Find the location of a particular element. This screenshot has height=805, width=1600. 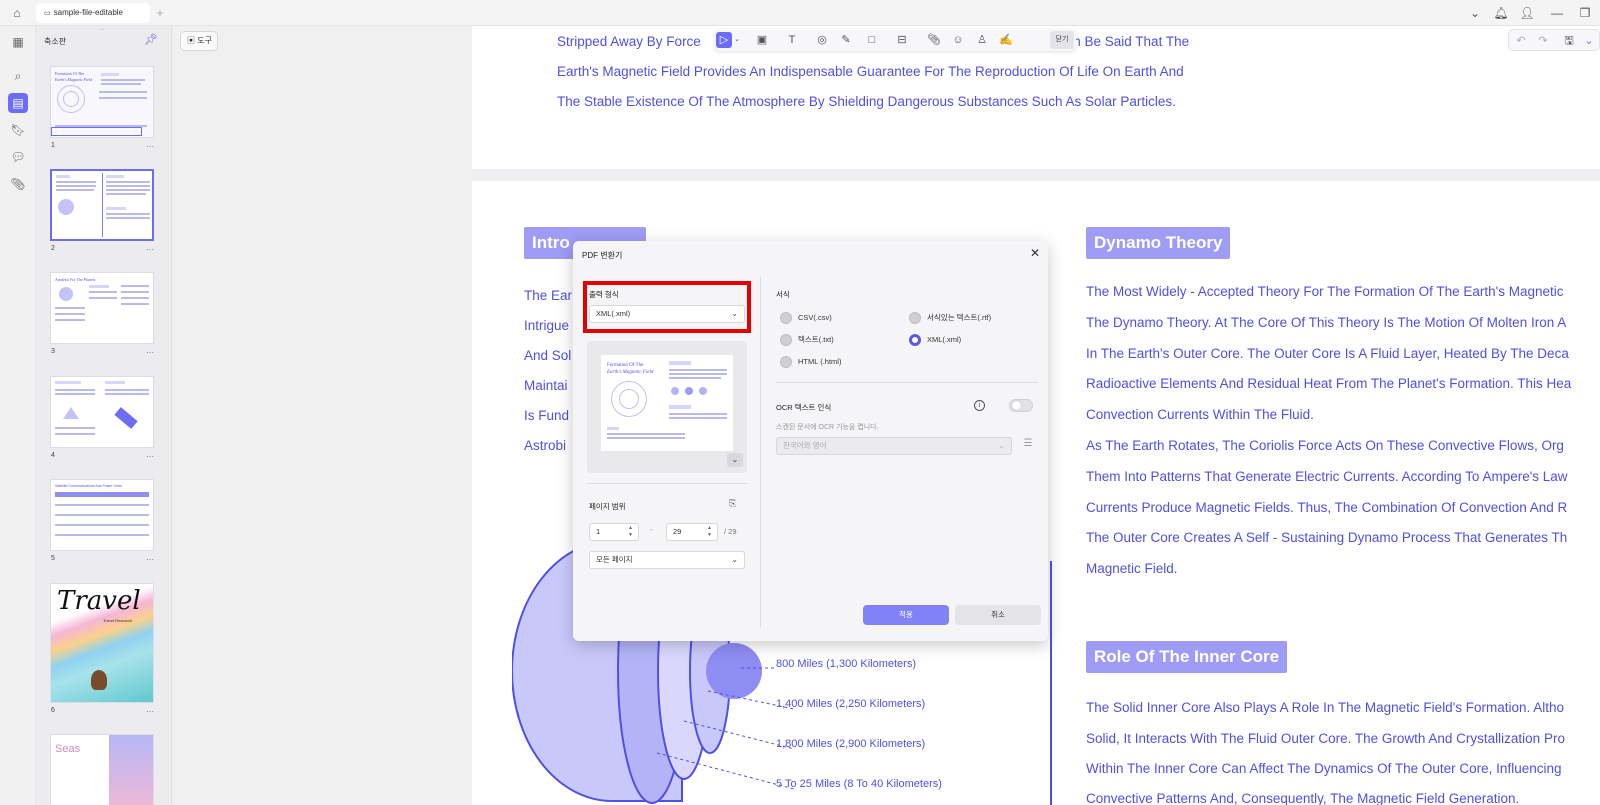

expand-preview-button: ⌄ is located at coordinates (735, 460).